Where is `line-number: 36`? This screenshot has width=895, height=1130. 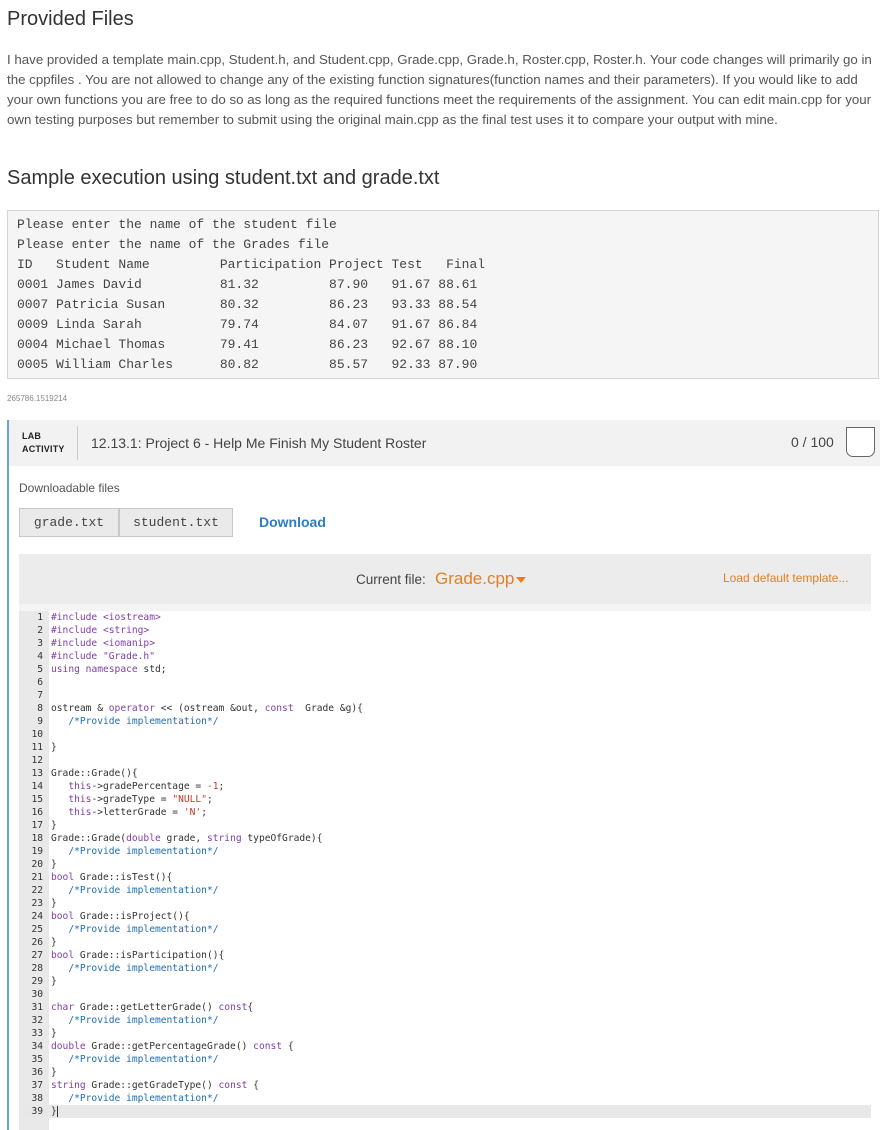 line-number: 36 is located at coordinates (37, 1072).